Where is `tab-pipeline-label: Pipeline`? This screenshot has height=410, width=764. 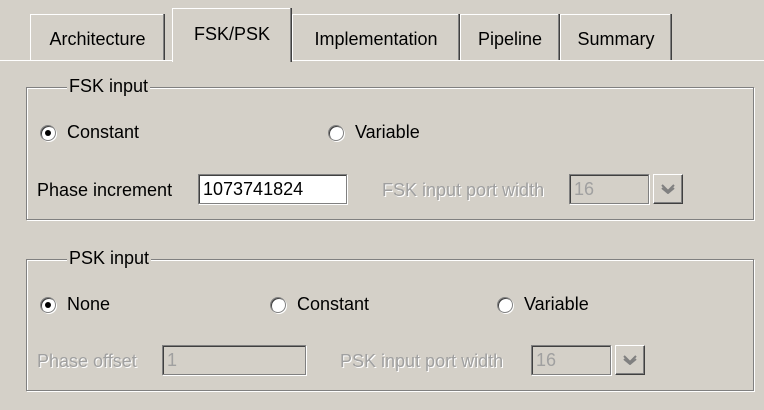 tab-pipeline-label: Pipeline is located at coordinates (510, 38).